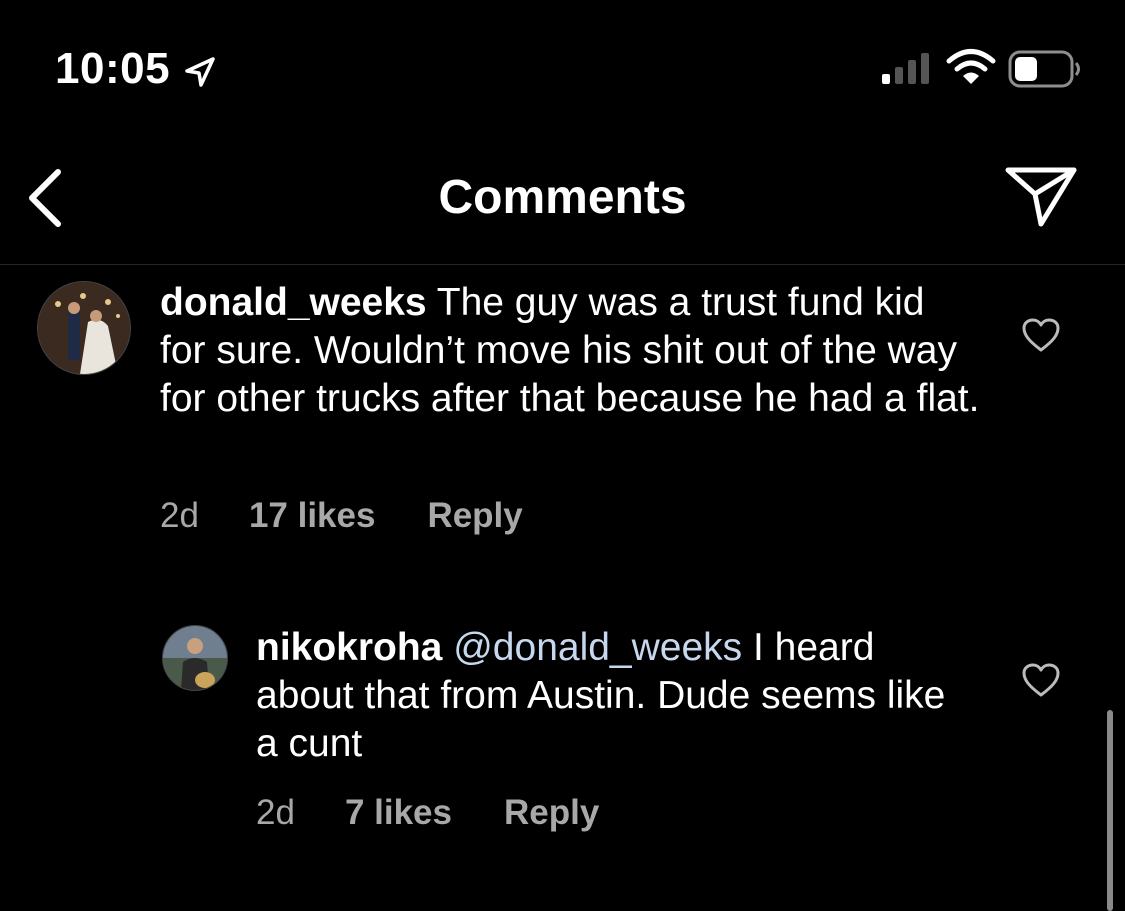  I want to click on comment-meta: 2d 17 likes Reply, so click(341, 516).